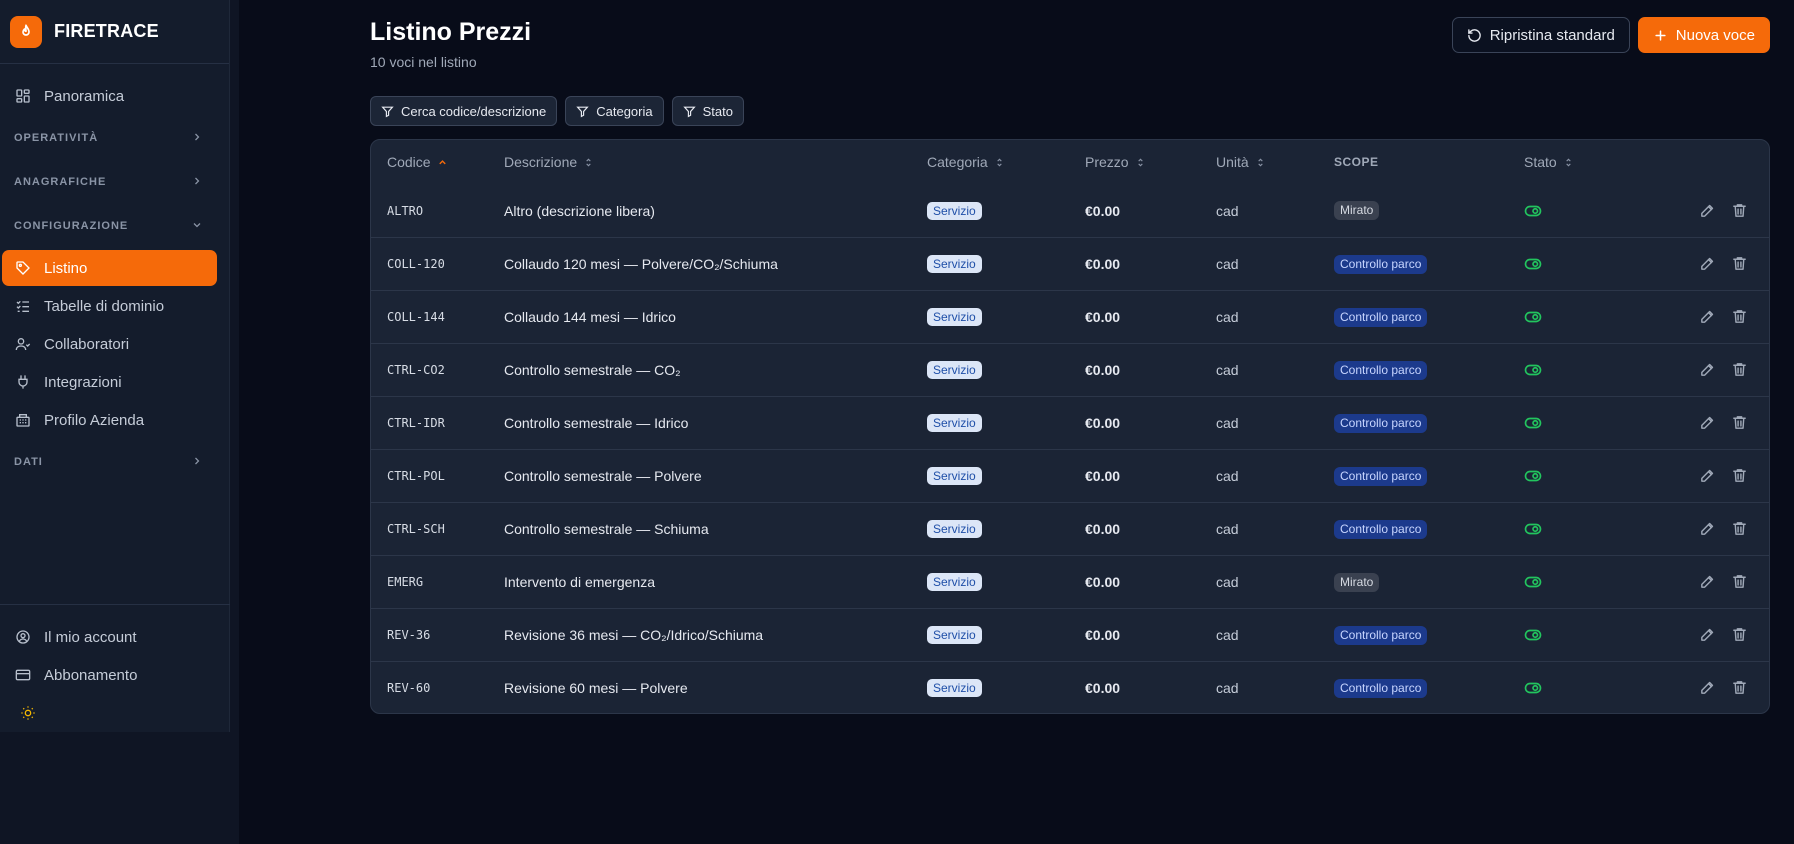 The width and height of the screenshot is (1794, 844). I want to click on filter-search: Cerca codice/descrizione, so click(464, 111).